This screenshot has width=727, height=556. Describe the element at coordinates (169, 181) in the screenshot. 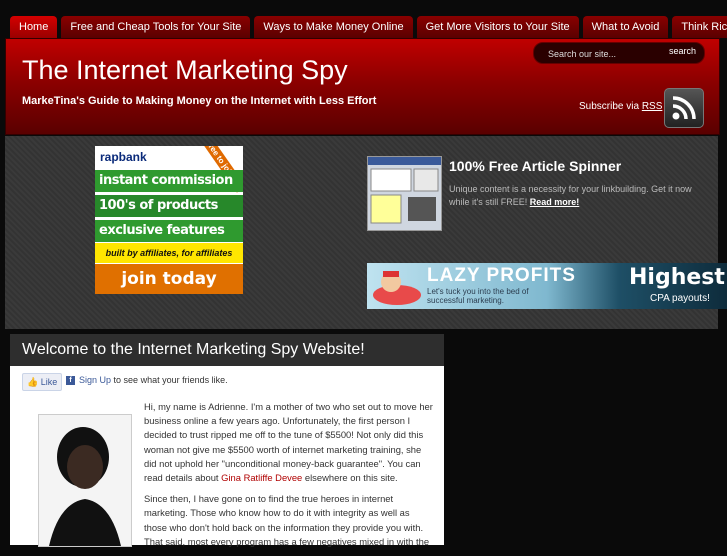

I see `rapbank-line: instant commission` at that location.